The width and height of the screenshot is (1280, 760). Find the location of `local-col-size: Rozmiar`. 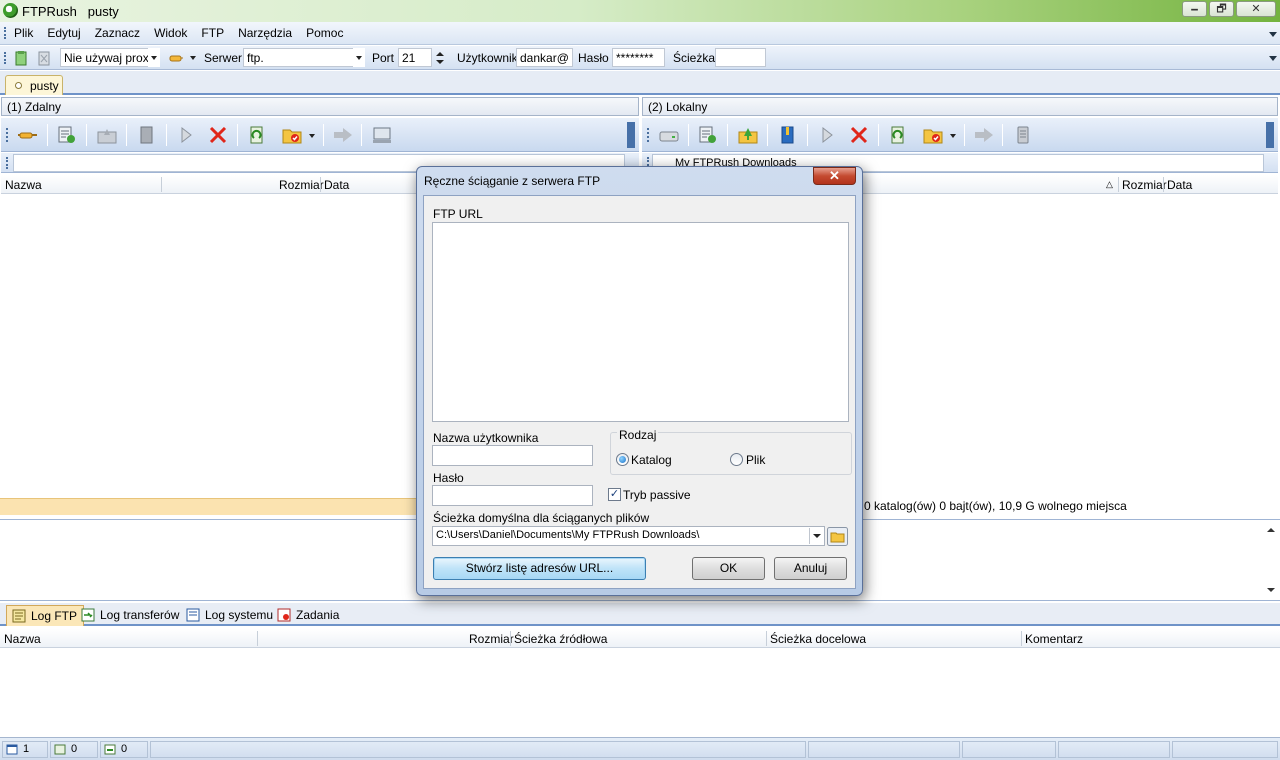

local-col-size: Rozmiar is located at coordinates (1144, 185).